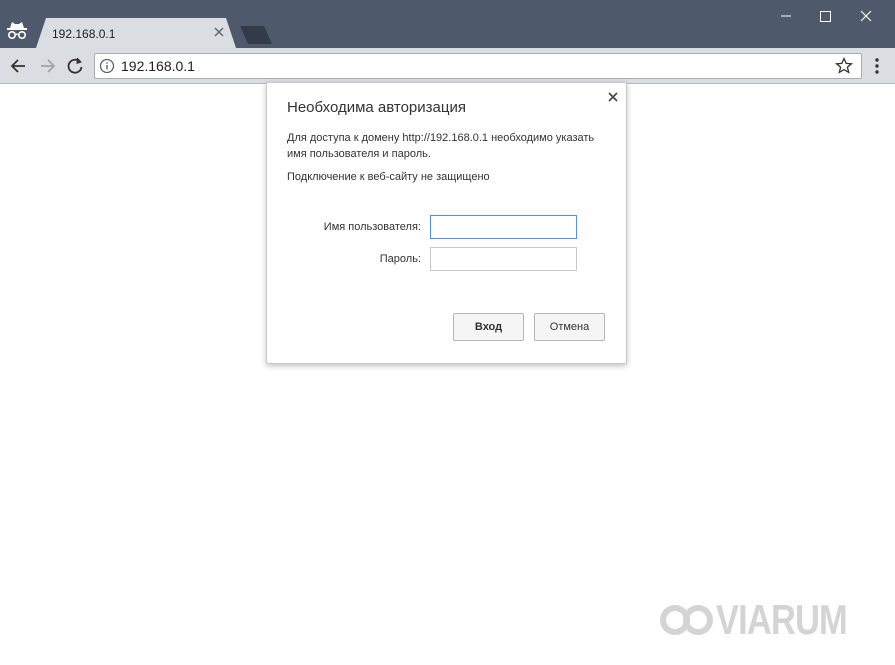 This screenshot has width=895, height=665. What do you see at coordinates (107, 66) in the screenshot?
I see `info-icon` at bounding box center [107, 66].